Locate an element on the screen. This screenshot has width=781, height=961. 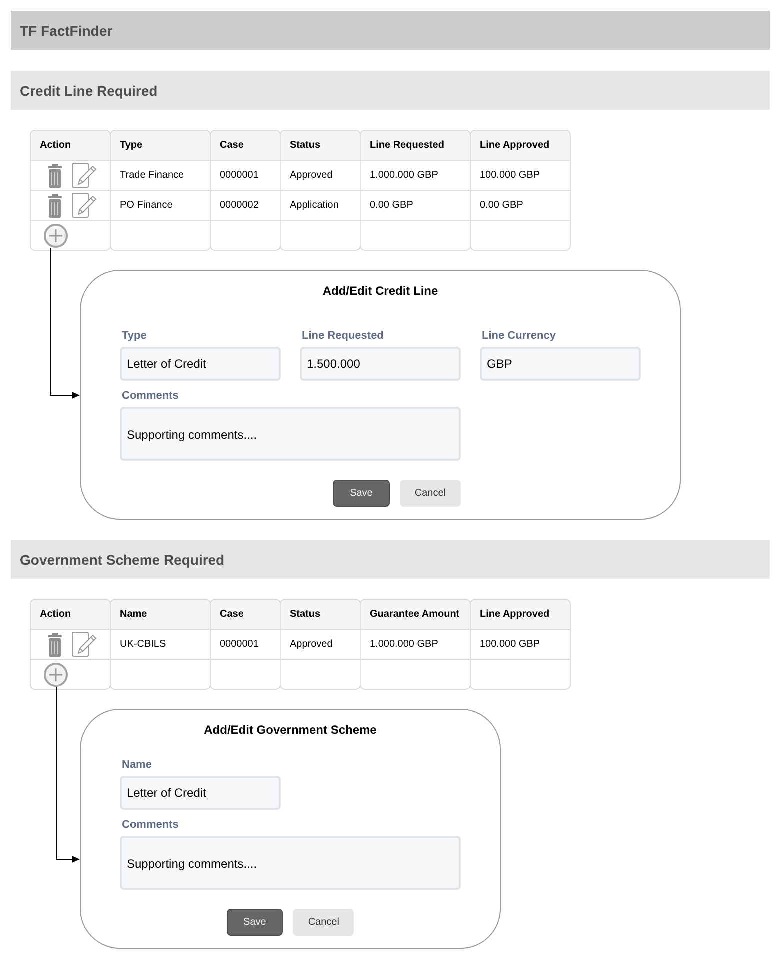
field-label: Line Requested is located at coordinates (342, 336).